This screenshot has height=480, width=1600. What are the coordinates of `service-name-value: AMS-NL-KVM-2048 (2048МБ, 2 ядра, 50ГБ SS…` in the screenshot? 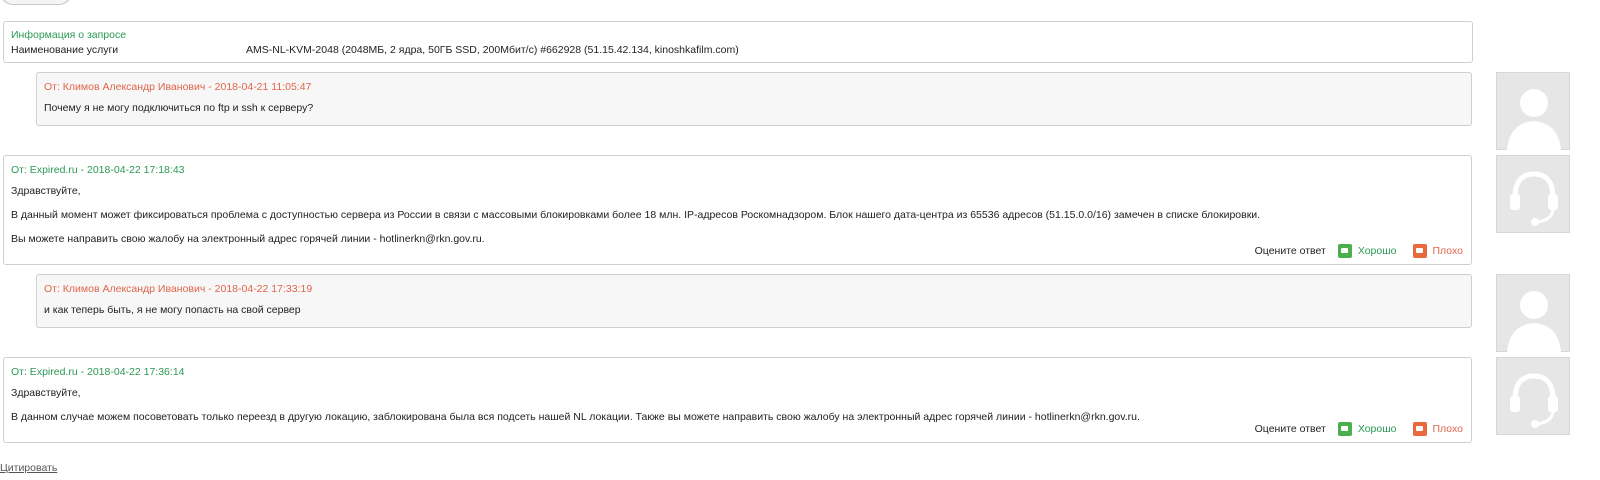 It's located at (492, 50).